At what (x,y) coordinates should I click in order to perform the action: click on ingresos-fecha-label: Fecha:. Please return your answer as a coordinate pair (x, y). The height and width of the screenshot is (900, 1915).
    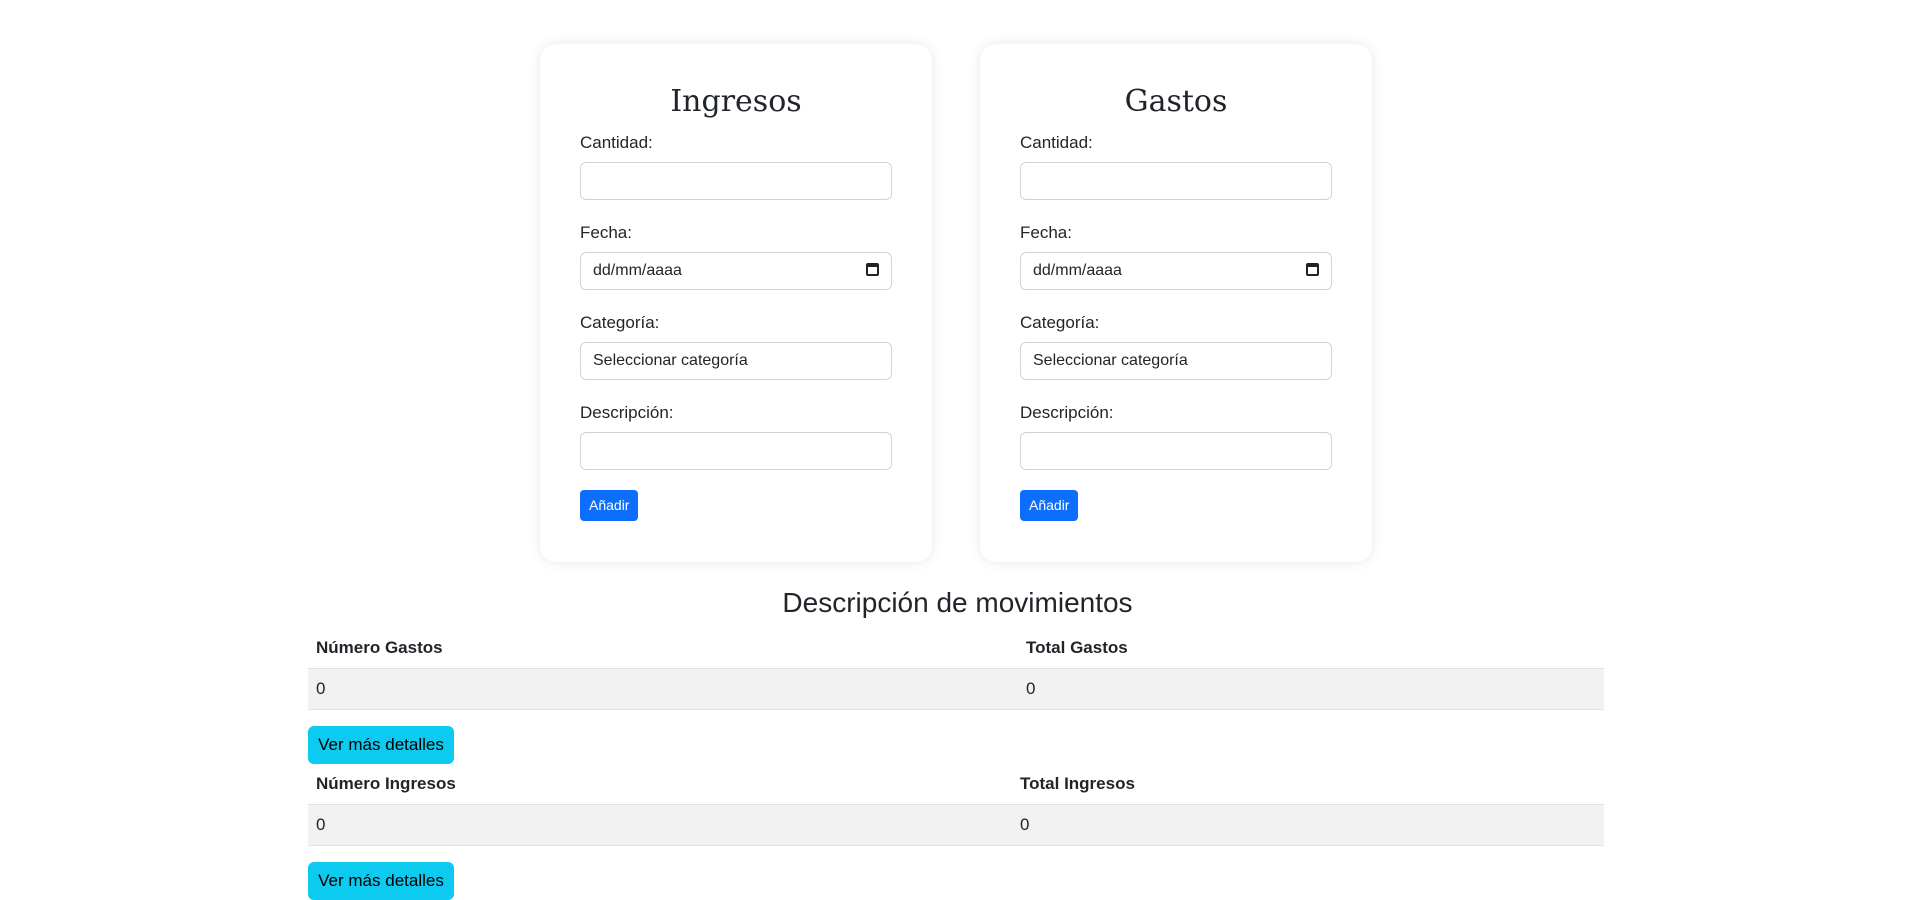
    Looking at the image, I should click on (606, 232).